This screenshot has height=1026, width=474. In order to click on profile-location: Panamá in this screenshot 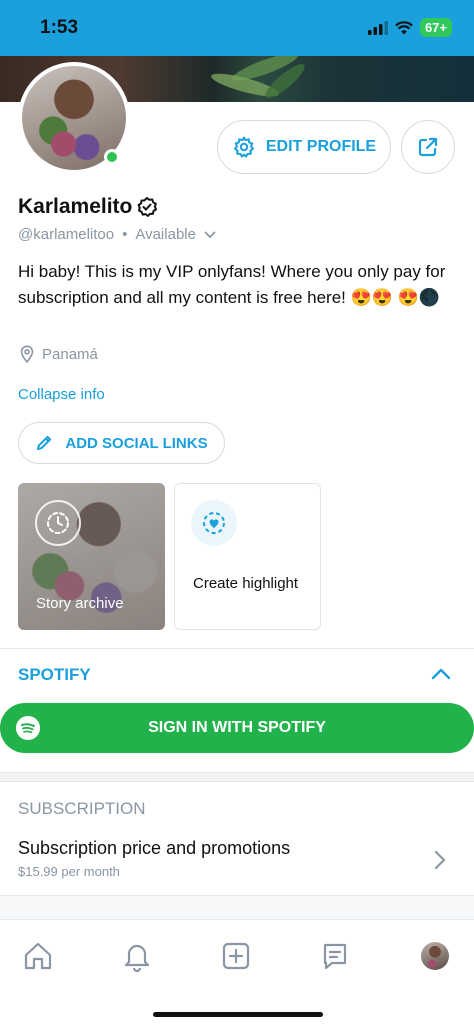, I will do `click(59, 354)`.